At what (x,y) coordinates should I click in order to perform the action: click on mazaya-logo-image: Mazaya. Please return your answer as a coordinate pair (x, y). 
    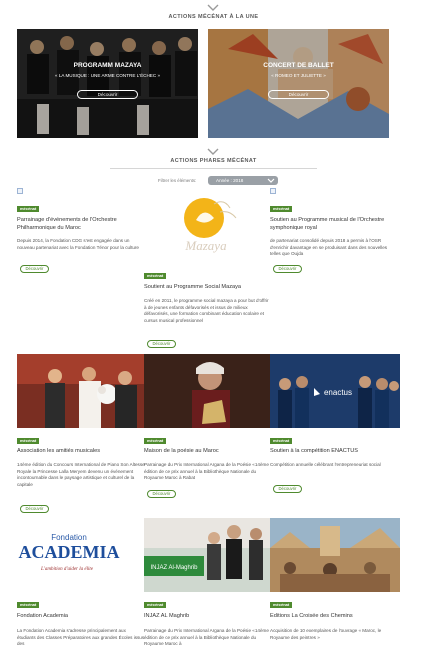
    Looking at the image, I should click on (209, 225).